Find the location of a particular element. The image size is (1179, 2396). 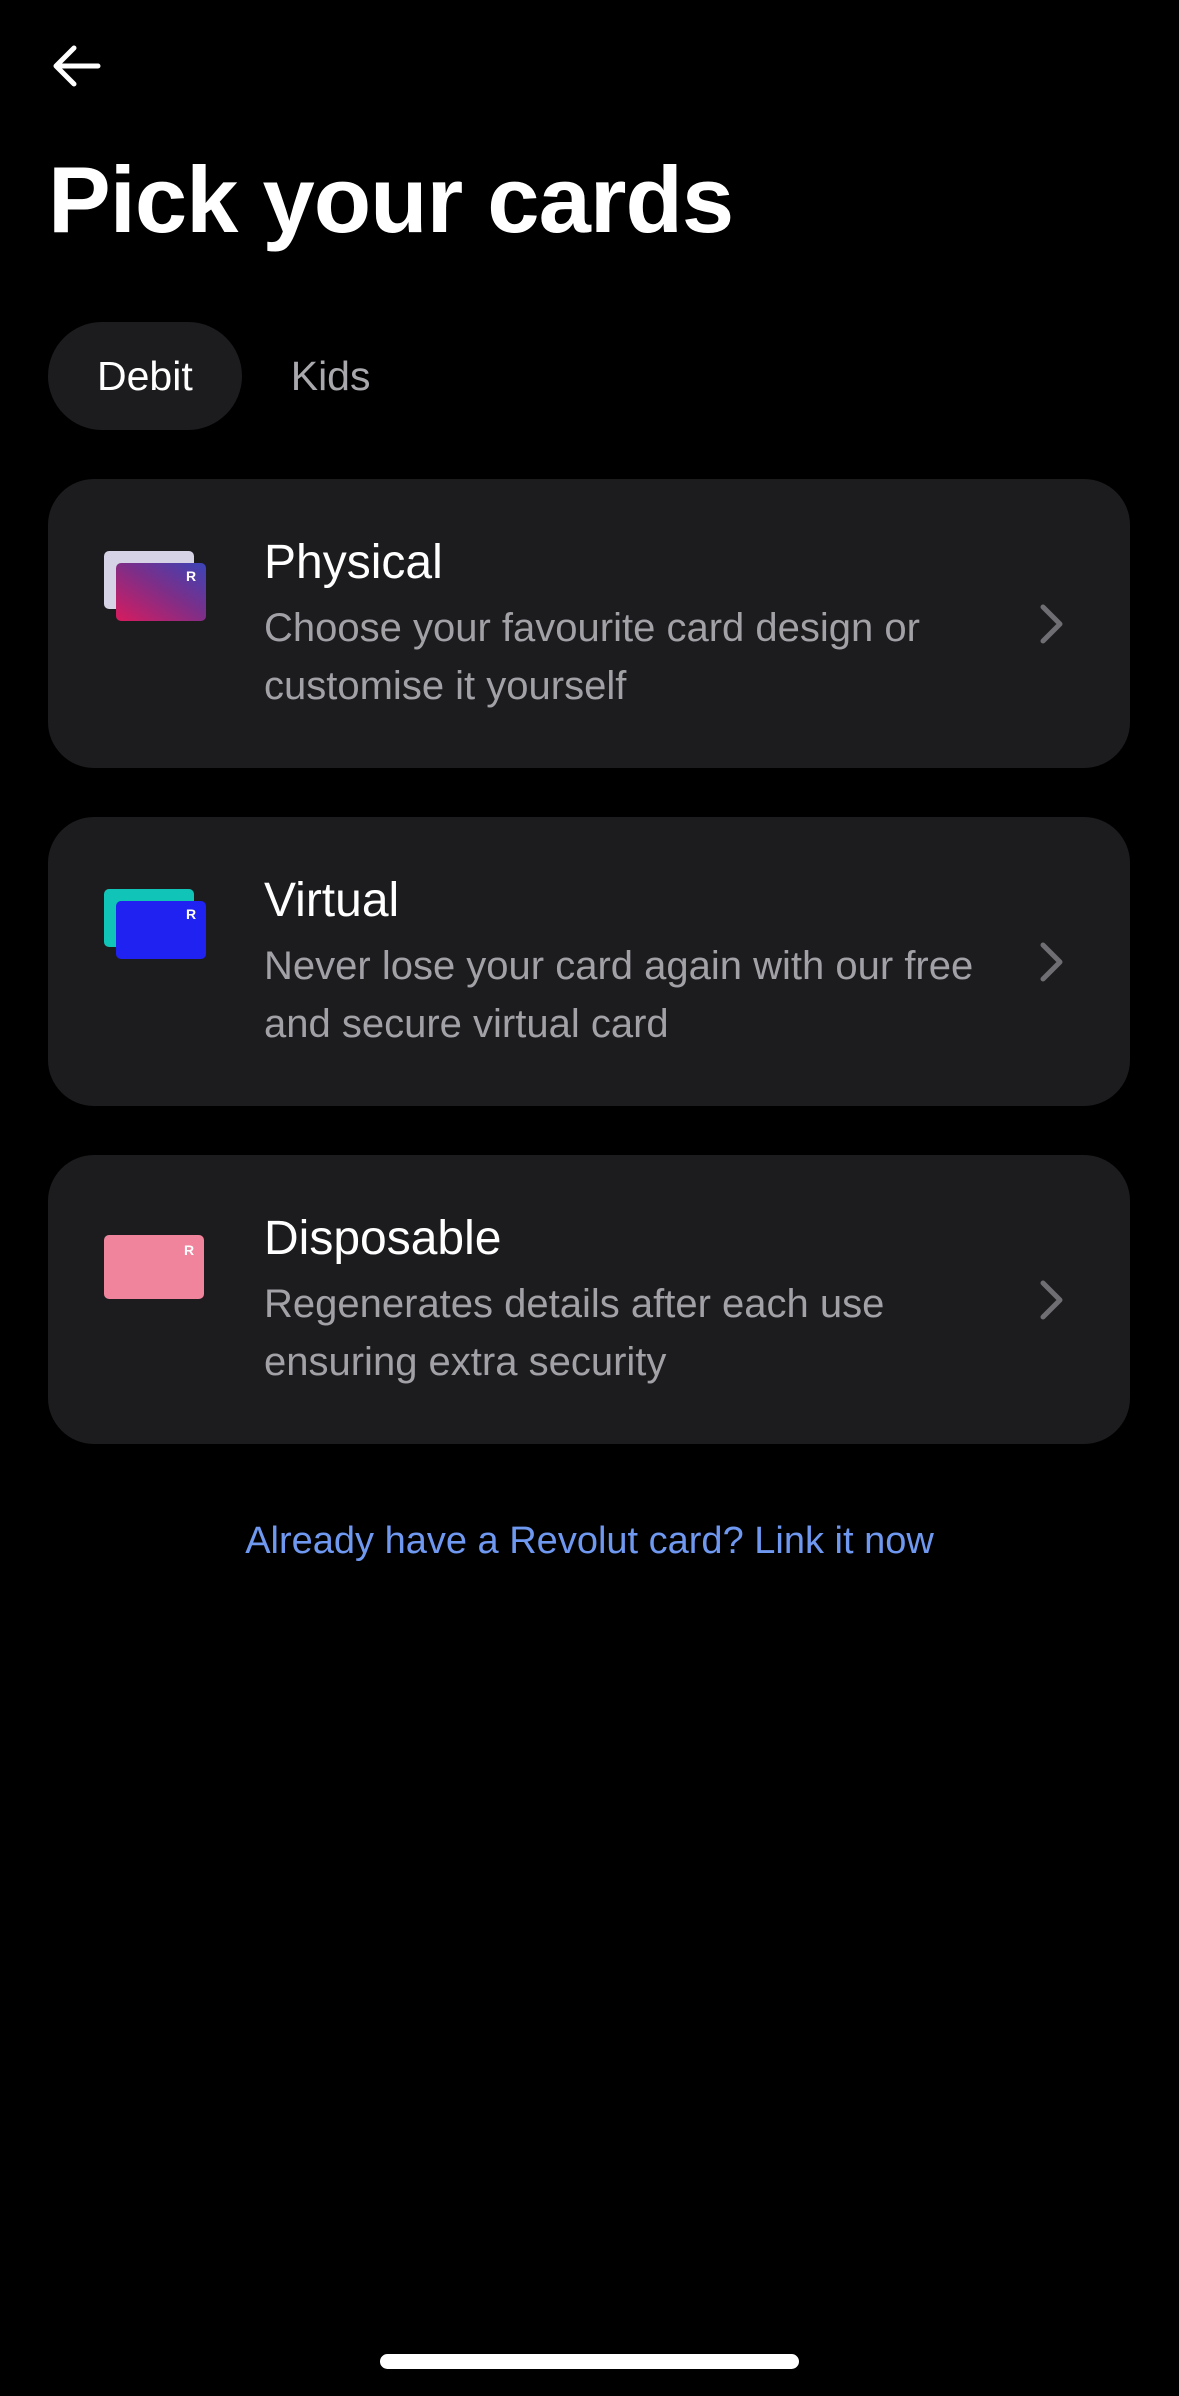

option-title: Physical is located at coordinates (353, 562).